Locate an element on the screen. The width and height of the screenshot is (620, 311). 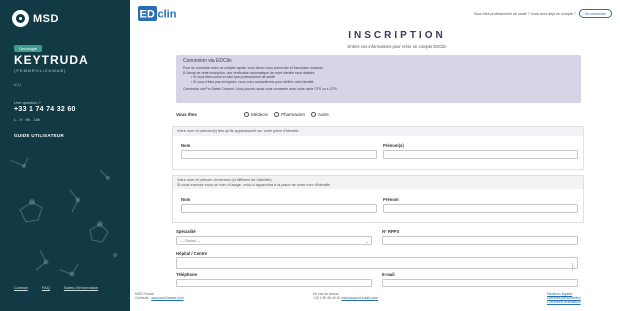
practice-nom-input is located at coordinates (279, 208).